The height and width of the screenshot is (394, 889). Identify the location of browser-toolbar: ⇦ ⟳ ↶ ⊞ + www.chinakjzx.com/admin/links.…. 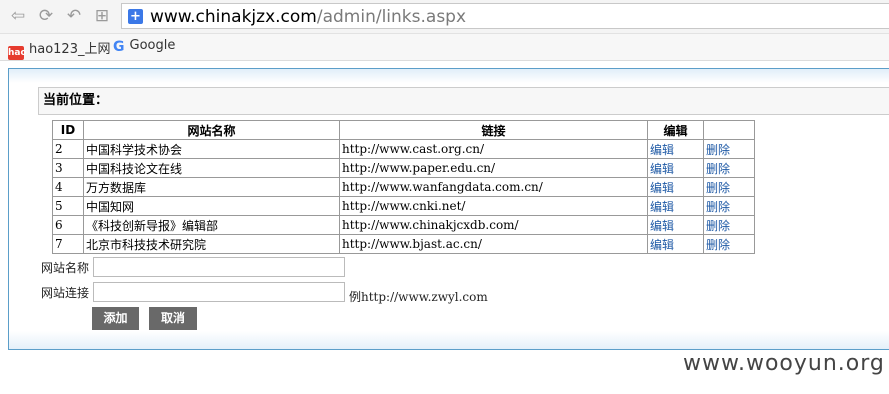
(444, 17).